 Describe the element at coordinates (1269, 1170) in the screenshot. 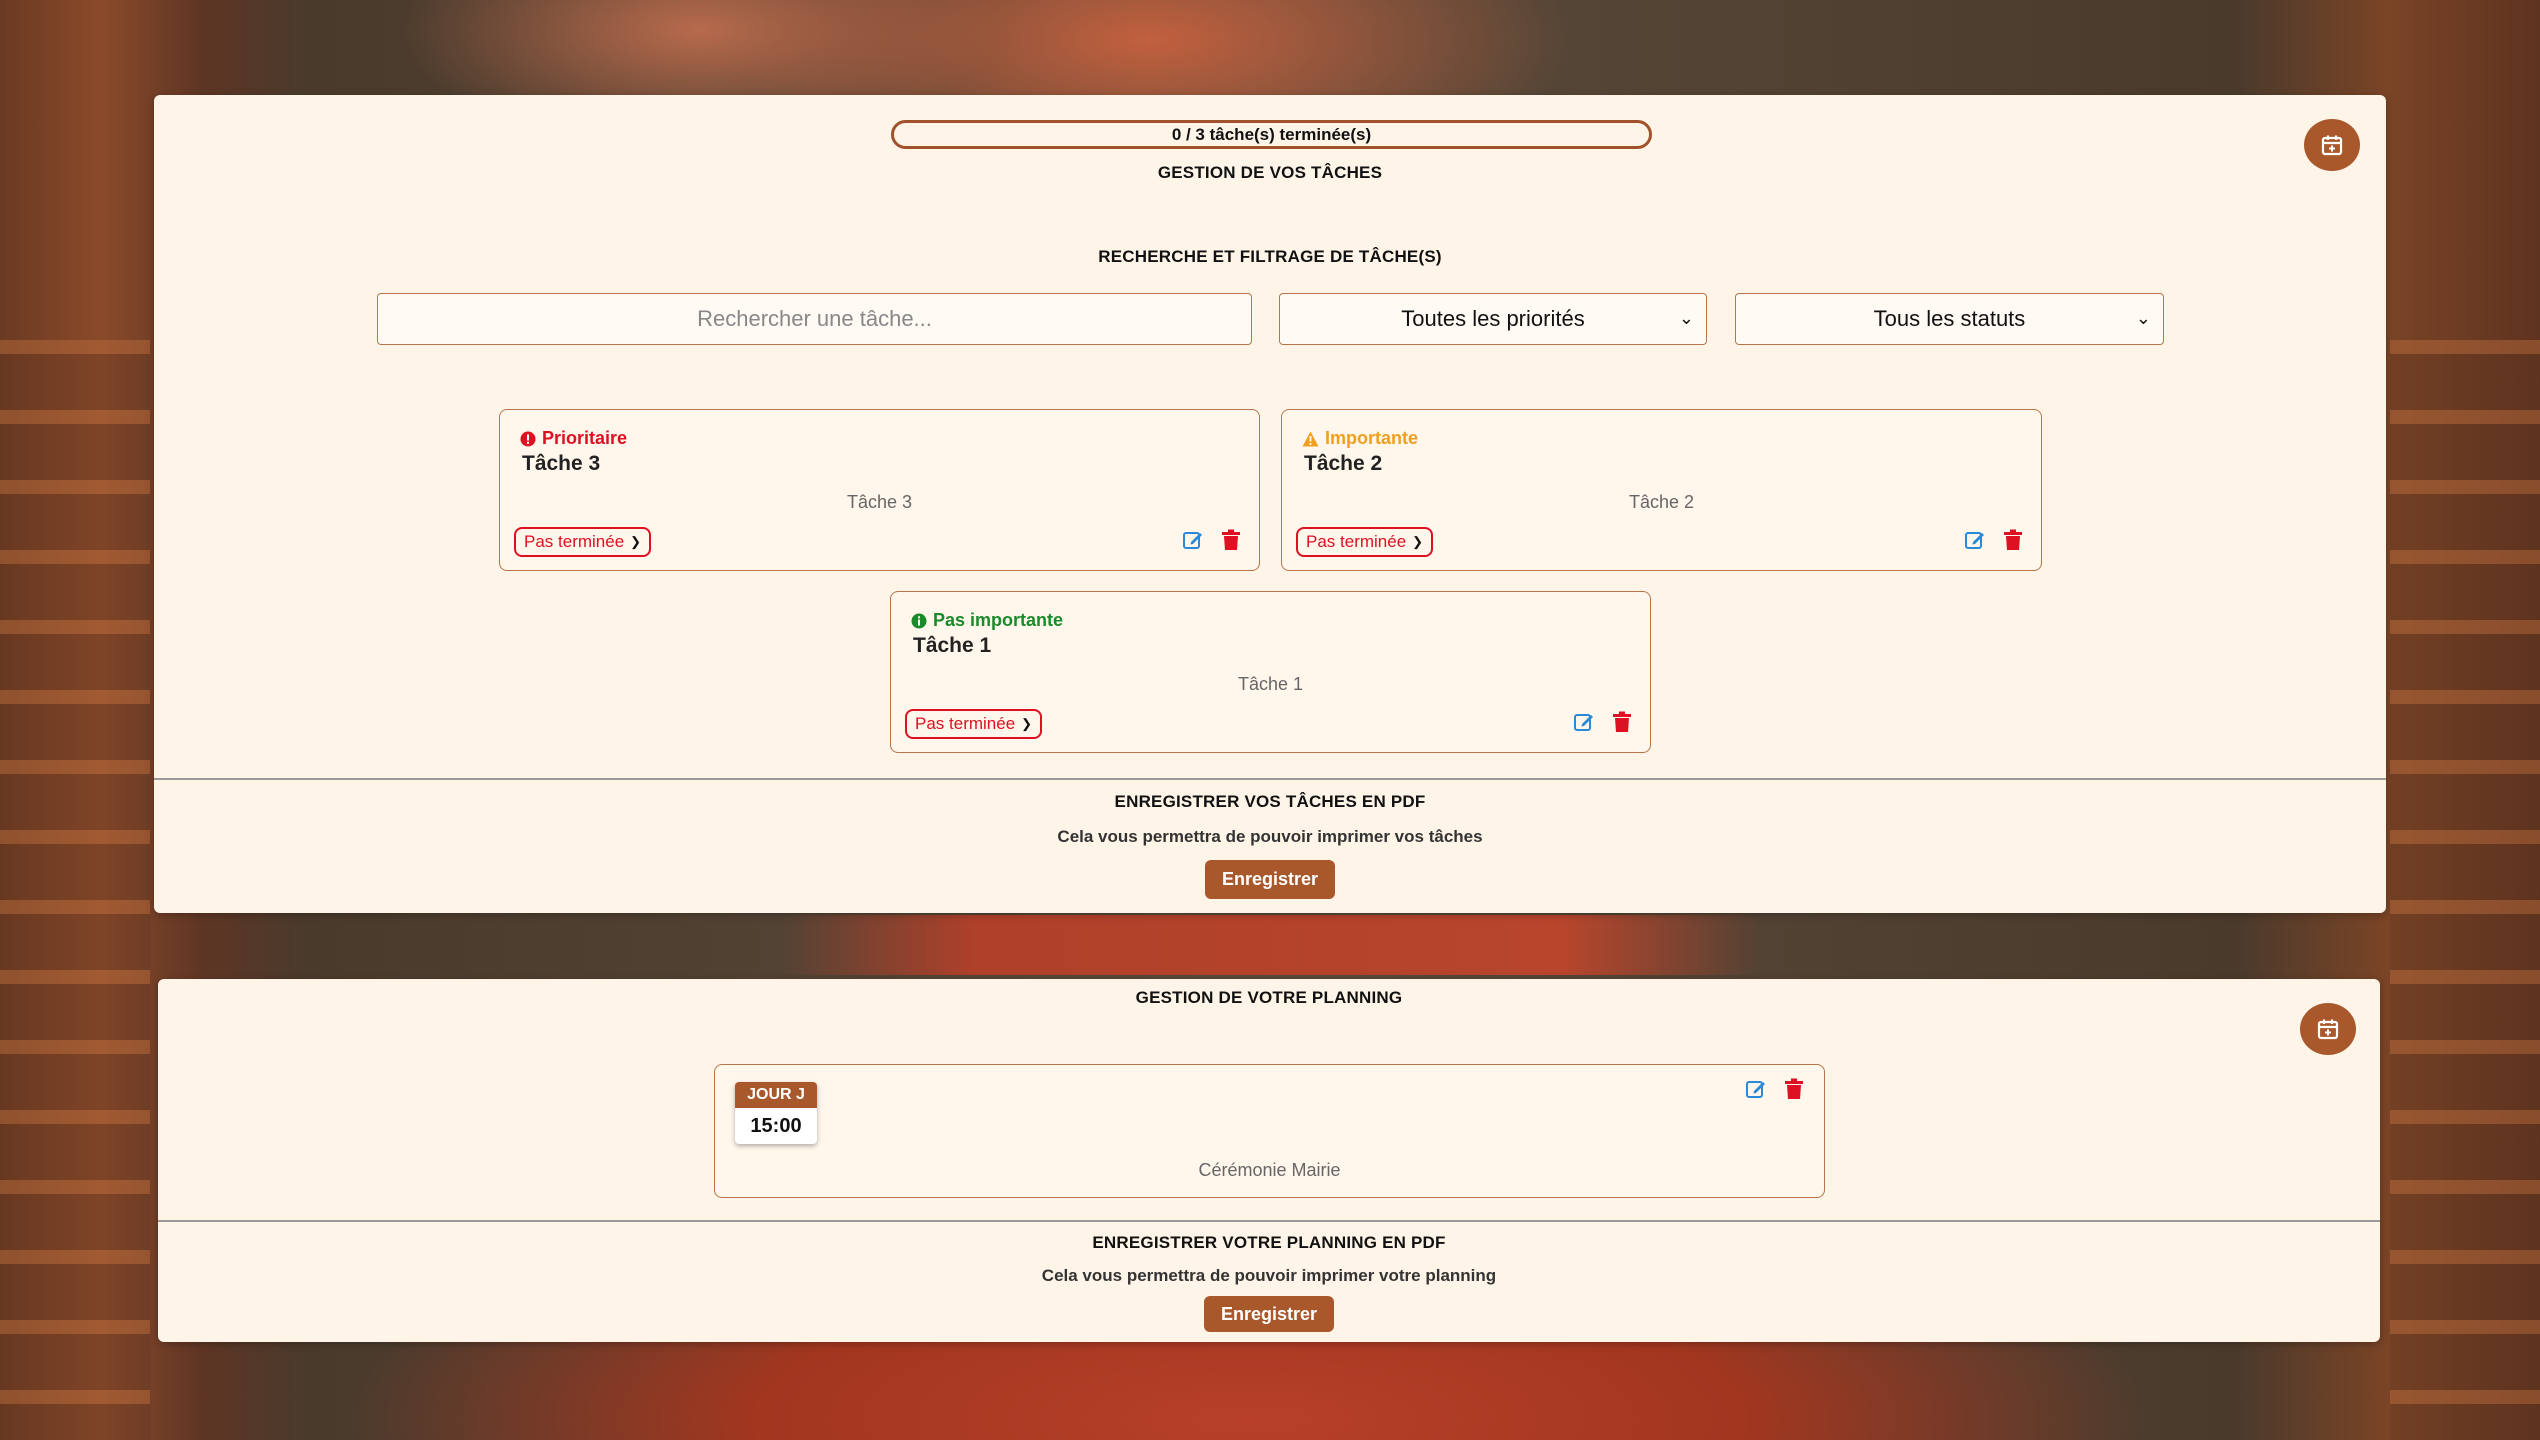

I see `event-description: Cérémonie Mairie` at that location.